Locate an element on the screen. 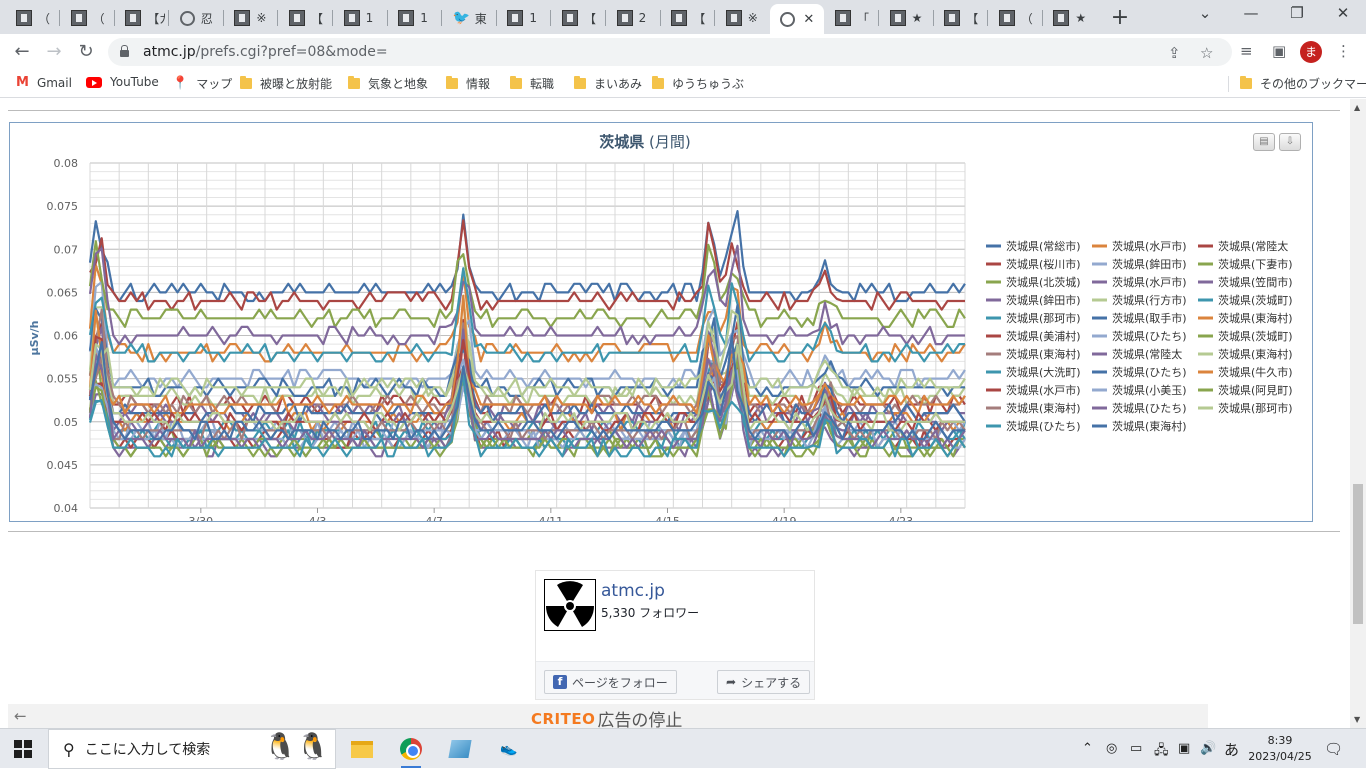  browser-tab: 2 is located at coordinates (634, 18).